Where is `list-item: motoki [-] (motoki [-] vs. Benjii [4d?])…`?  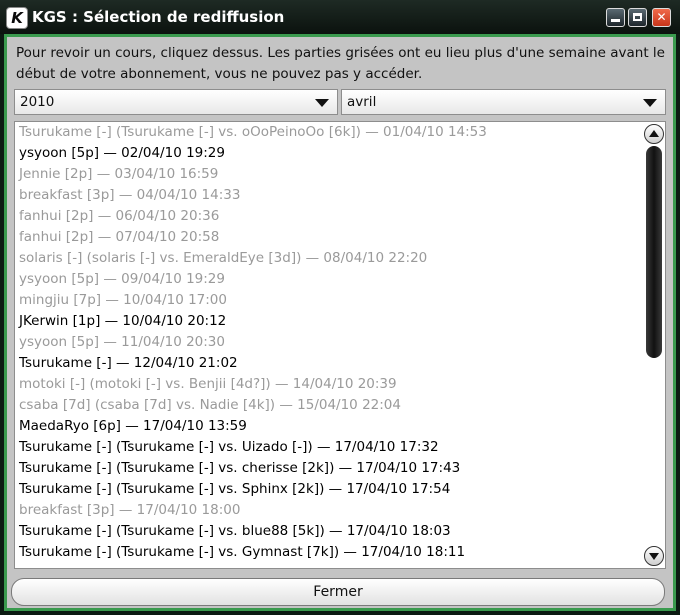
list-item: motoki [-] (motoki [-] vs. Benjii [4d?])… is located at coordinates (208, 384).